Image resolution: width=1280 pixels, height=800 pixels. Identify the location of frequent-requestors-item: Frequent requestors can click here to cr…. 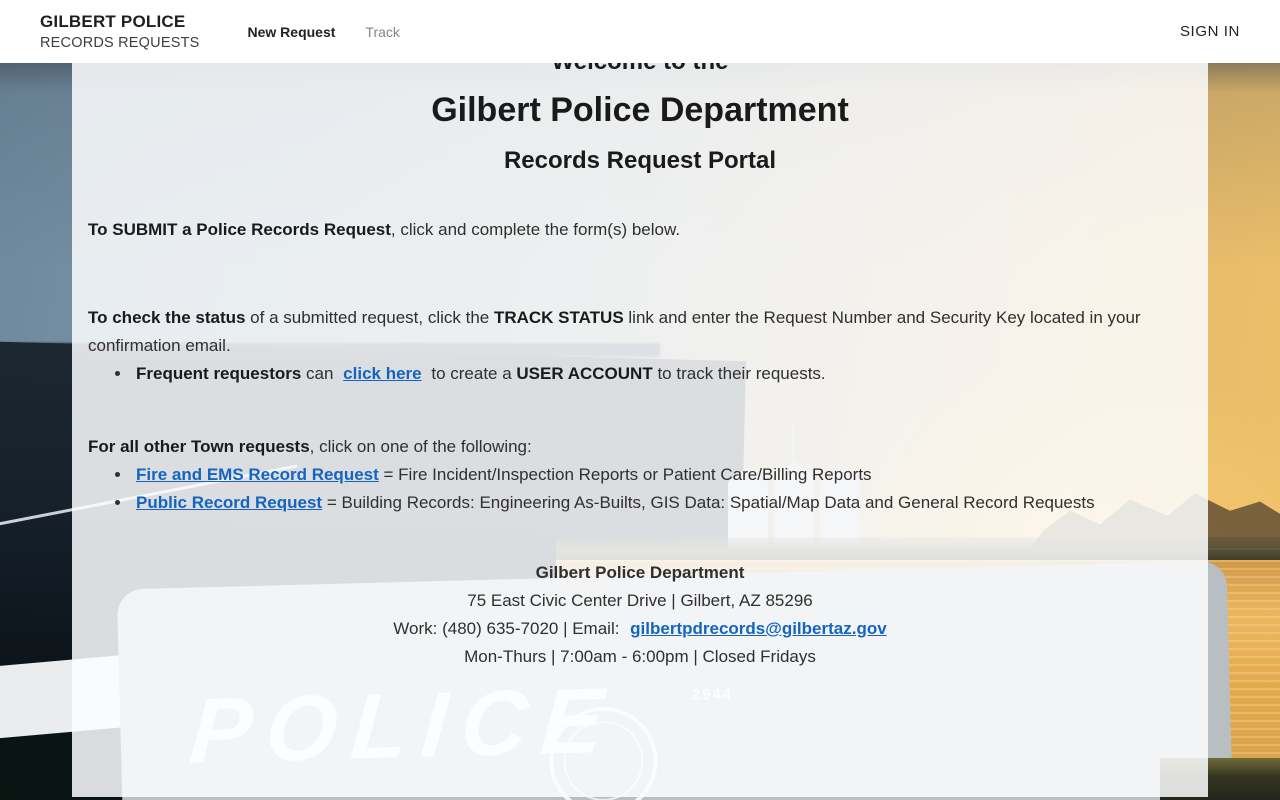
(662, 374).